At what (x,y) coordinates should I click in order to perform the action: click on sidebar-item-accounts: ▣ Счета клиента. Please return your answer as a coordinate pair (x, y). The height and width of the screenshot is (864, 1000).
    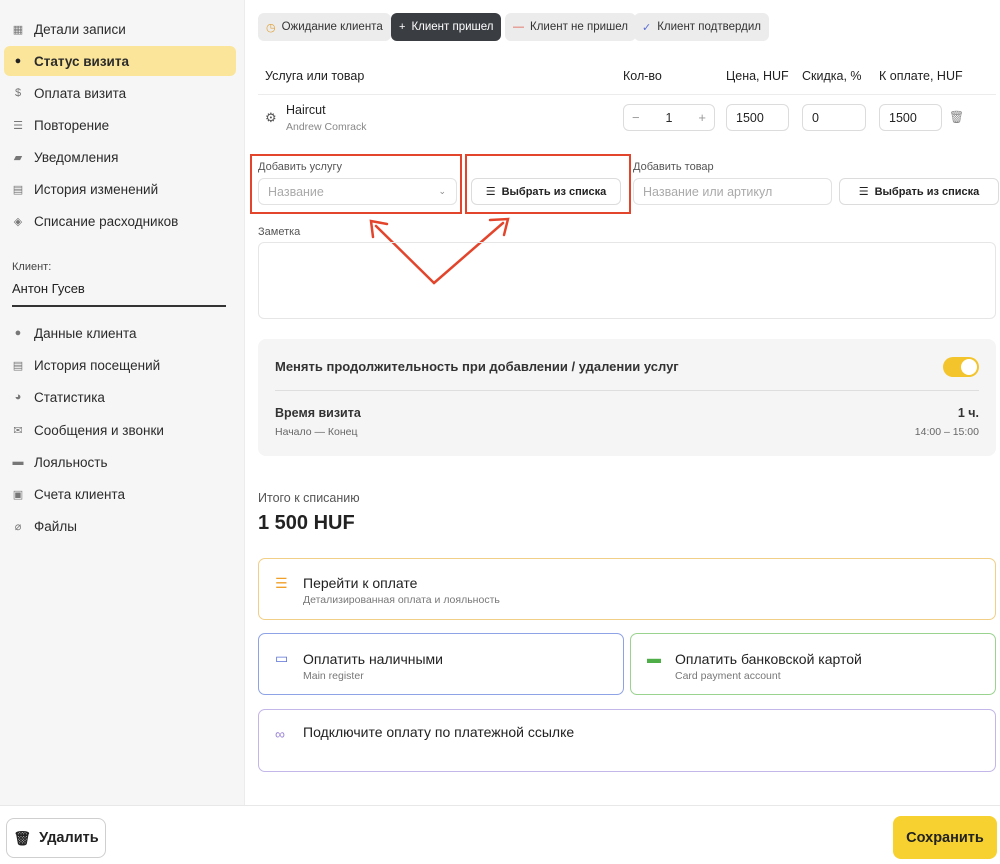
    Looking at the image, I should click on (120, 494).